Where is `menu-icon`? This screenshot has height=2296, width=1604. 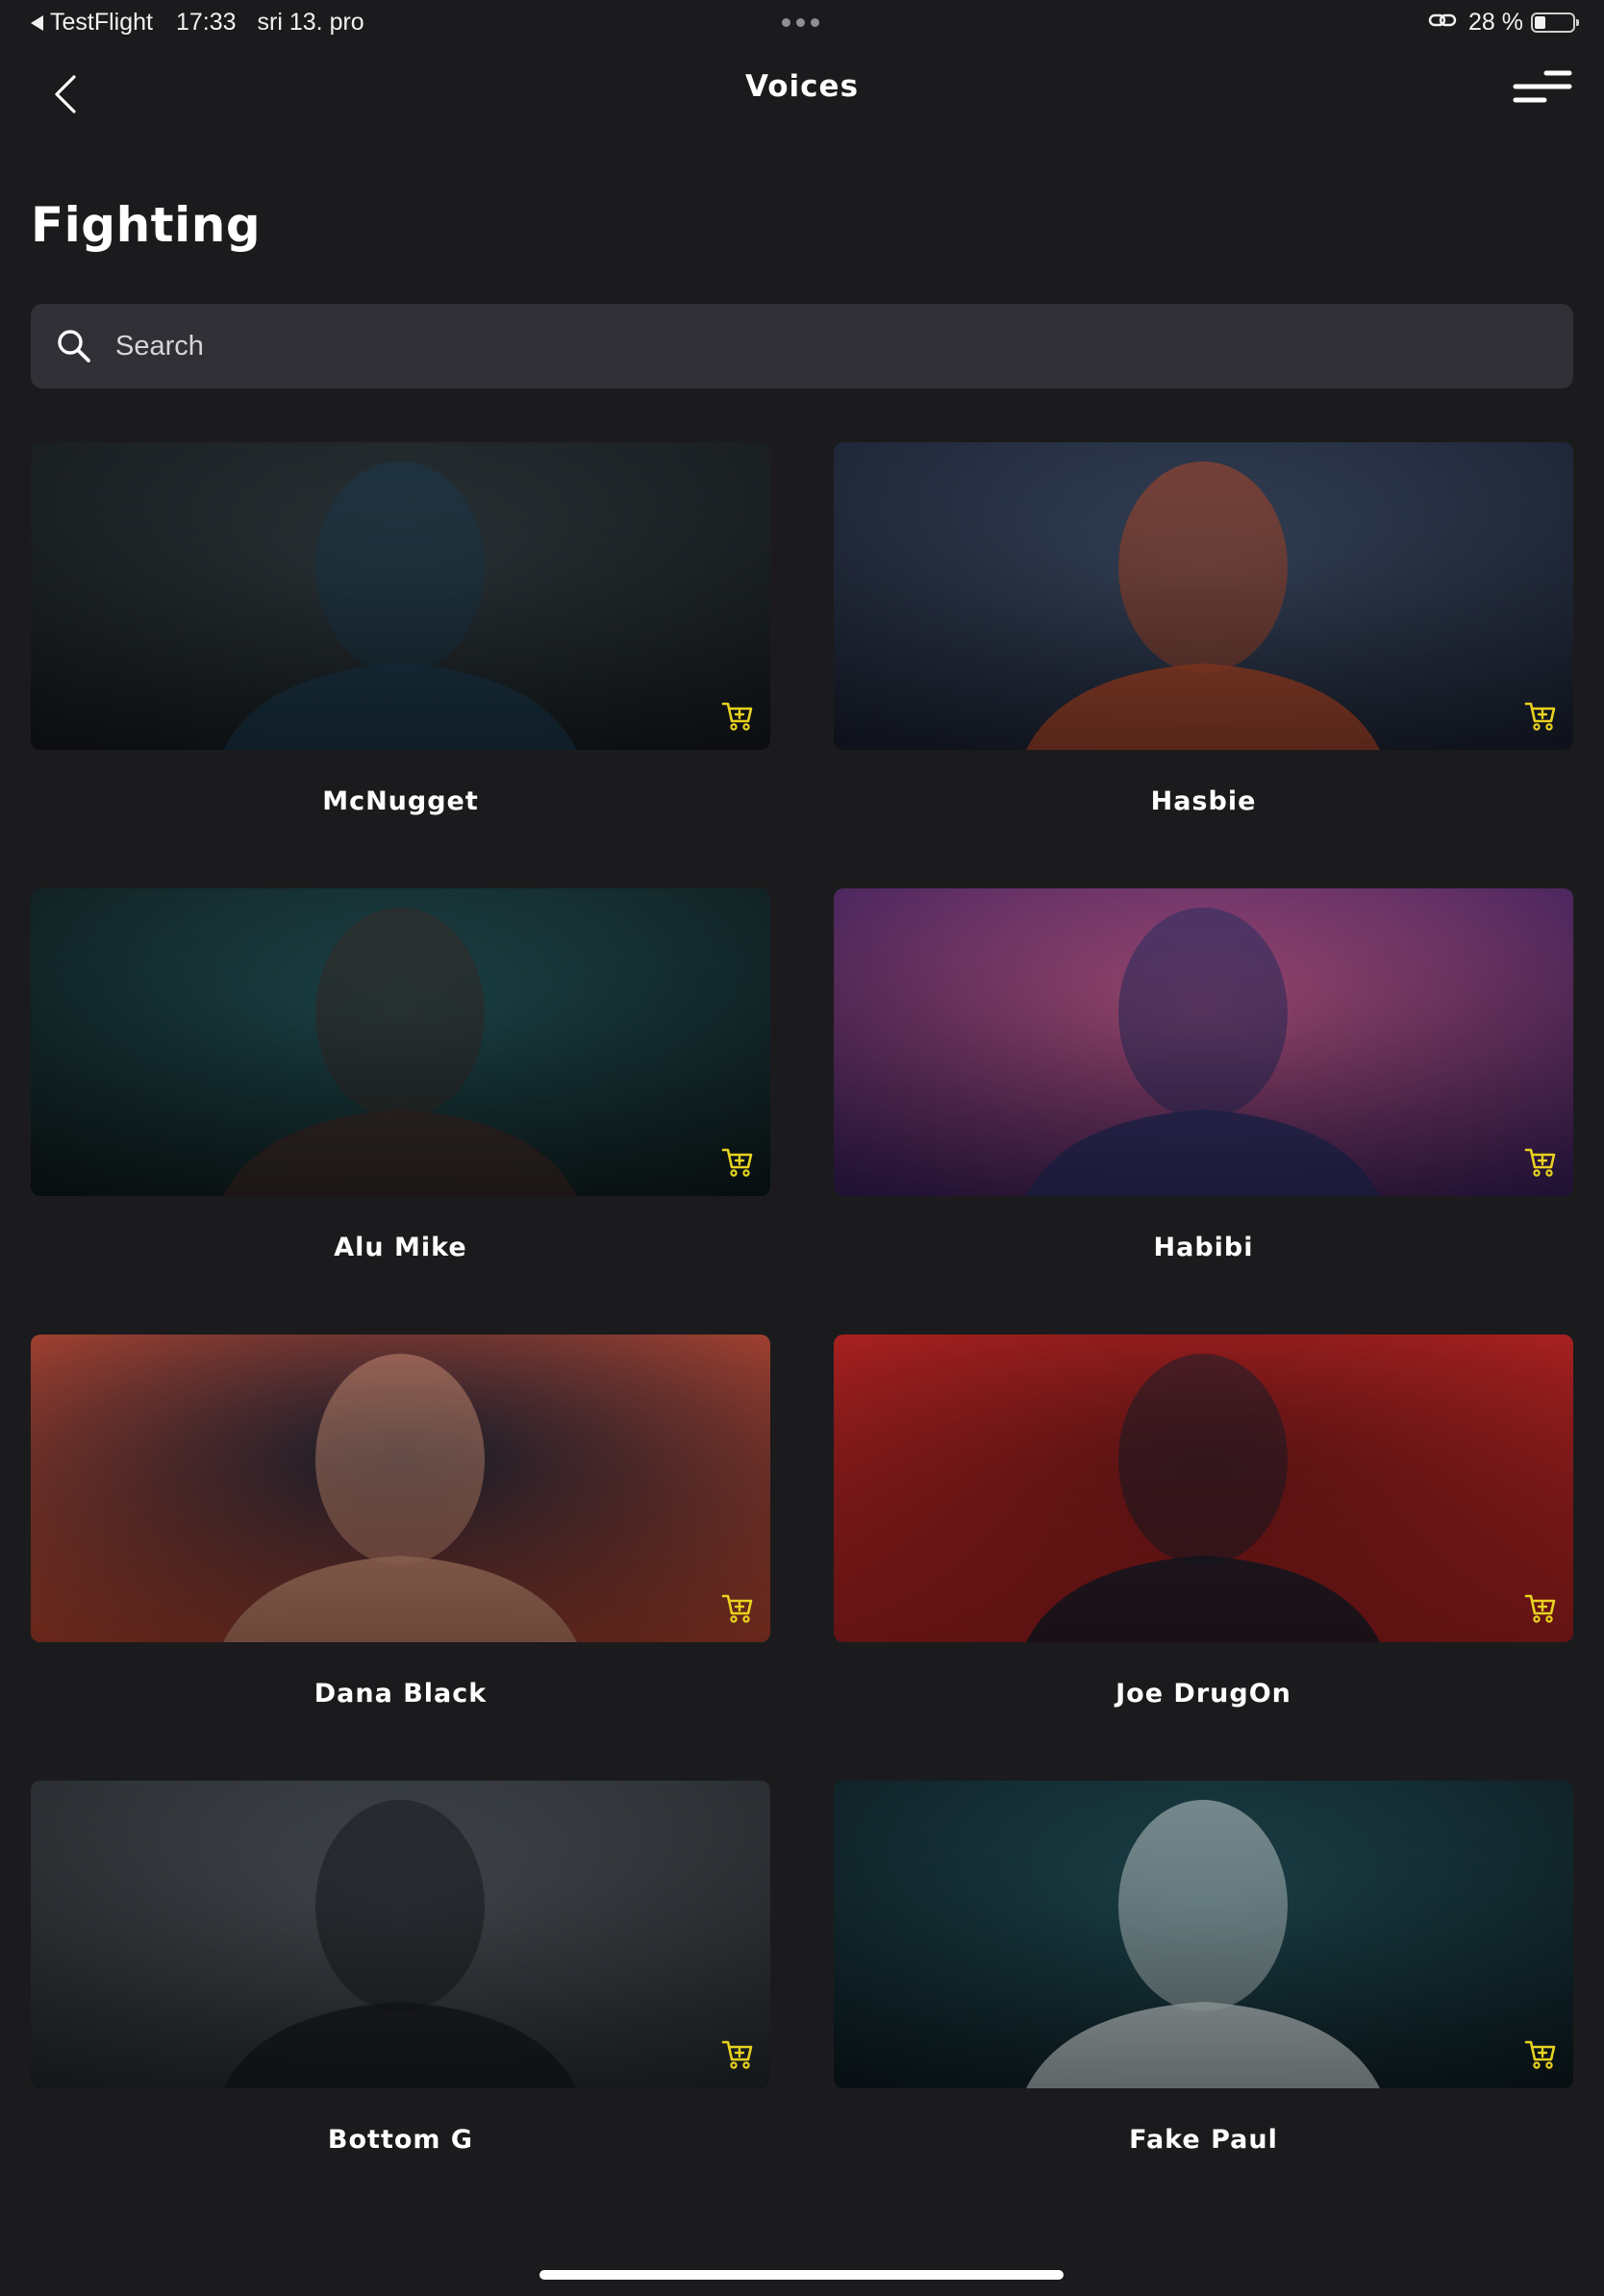 menu-icon is located at coordinates (1542, 86).